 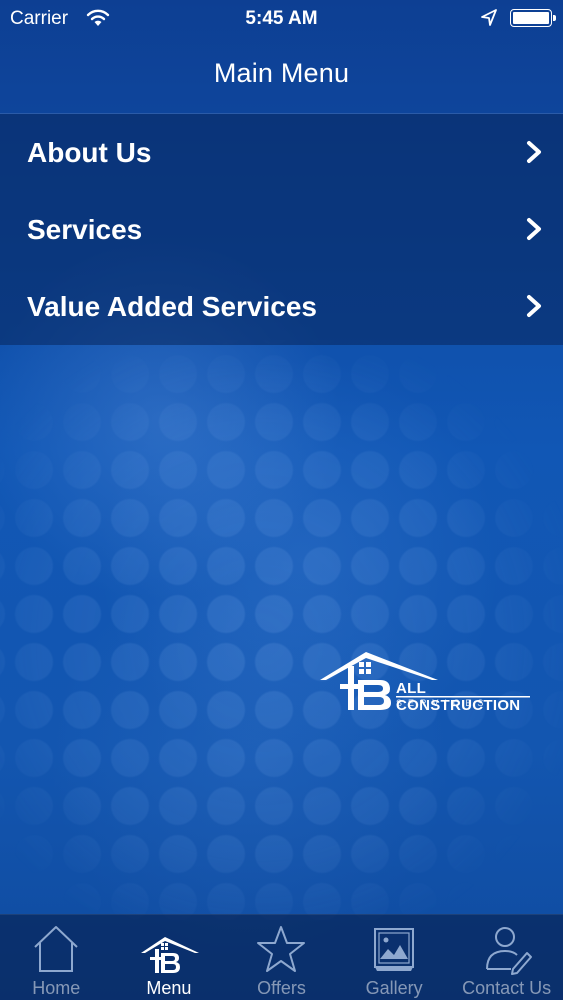 I want to click on clock: 5:45 AM, so click(x=281, y=18).